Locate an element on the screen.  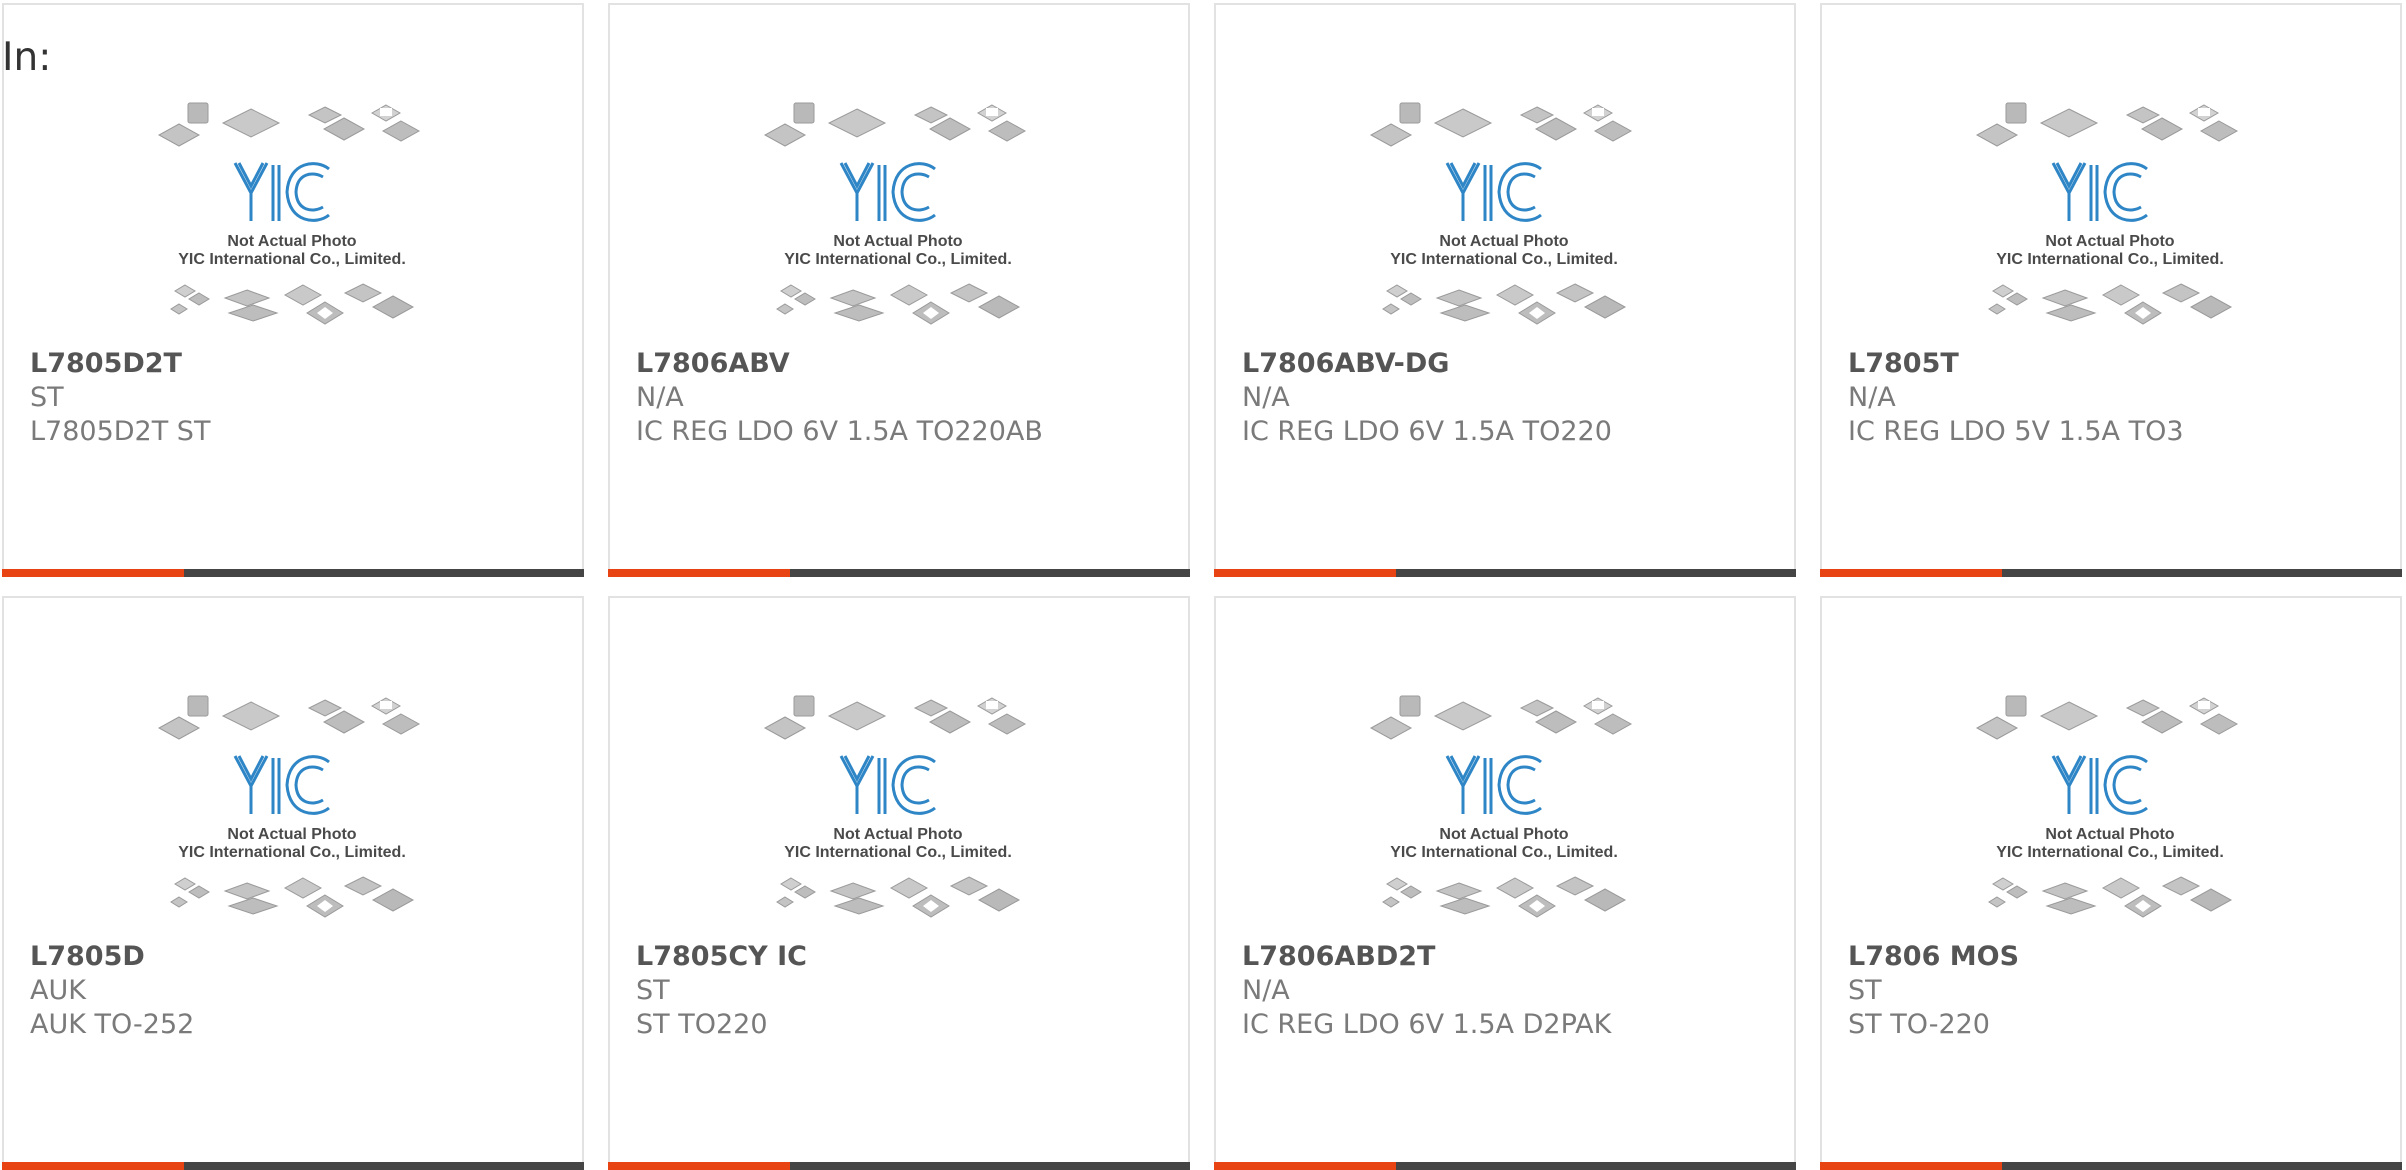
product-info: L7805T N/A IC REG LDO 5V 1.5A TO3 is located at coordinates (2119, 398).